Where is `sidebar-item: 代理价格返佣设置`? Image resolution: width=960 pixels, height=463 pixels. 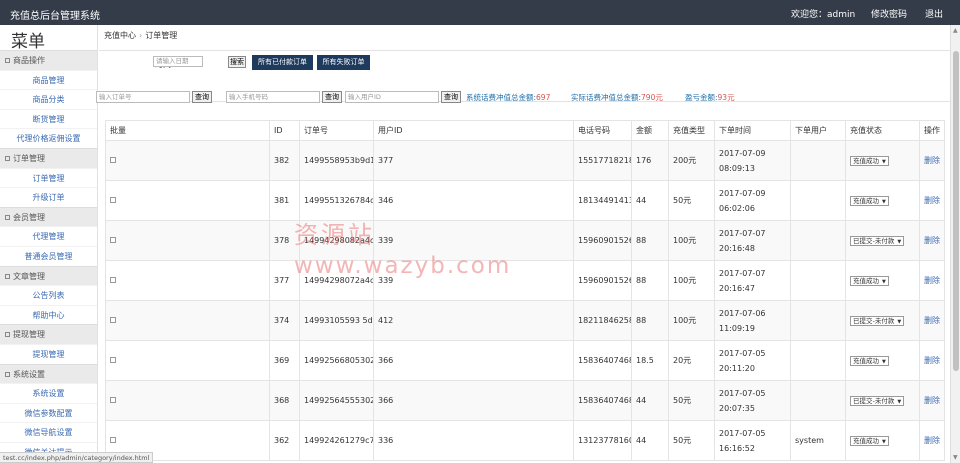 sidebar-item: 代理价格返佣设置 is located at coordinates (48, 138).